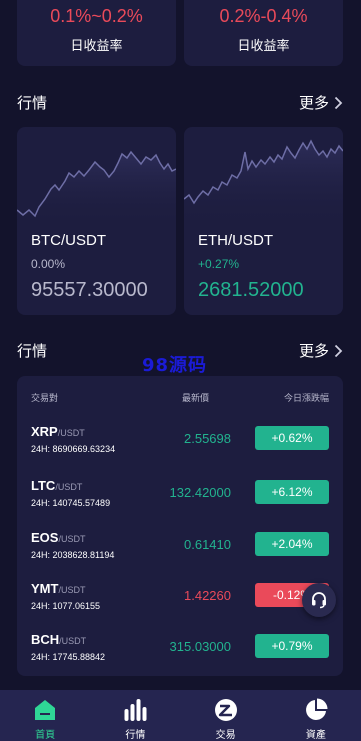 This screenshot has width=361, height=741. I want to click on header-pair: 交易對, so click(45, 399).